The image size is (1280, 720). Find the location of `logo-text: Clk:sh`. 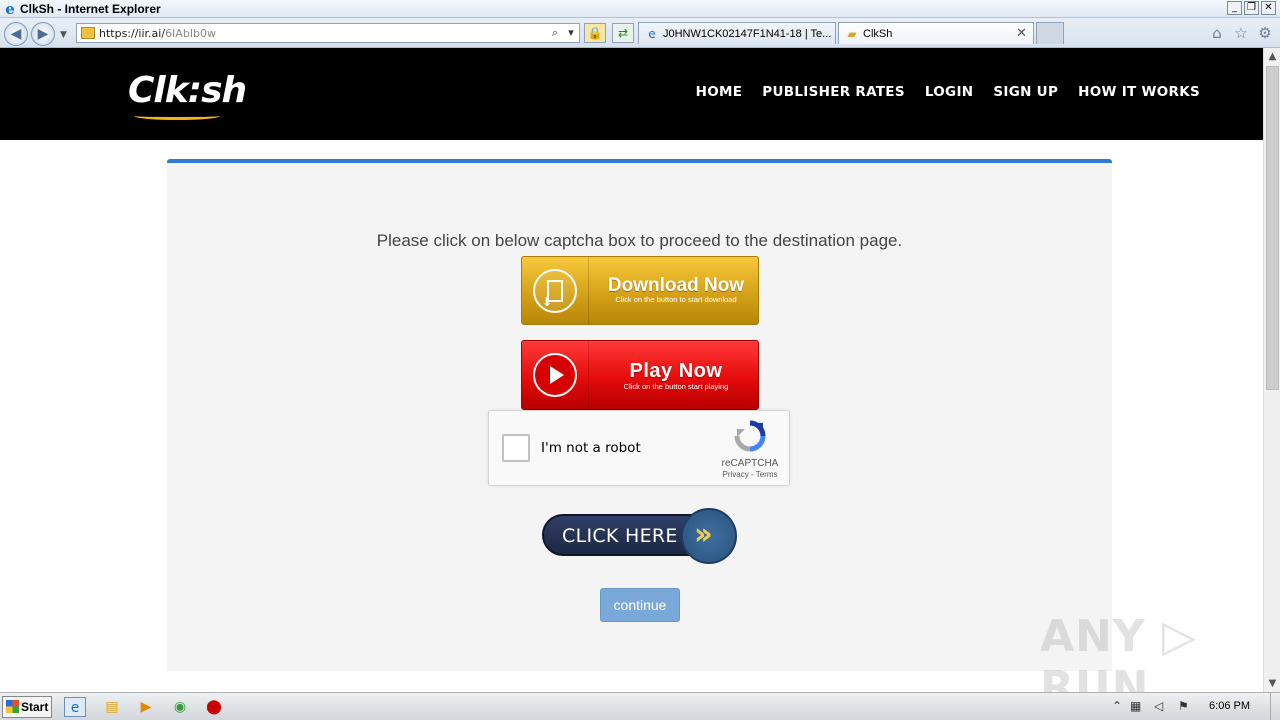

logo-text: Clk:sh is located at coordinates (187, 90).